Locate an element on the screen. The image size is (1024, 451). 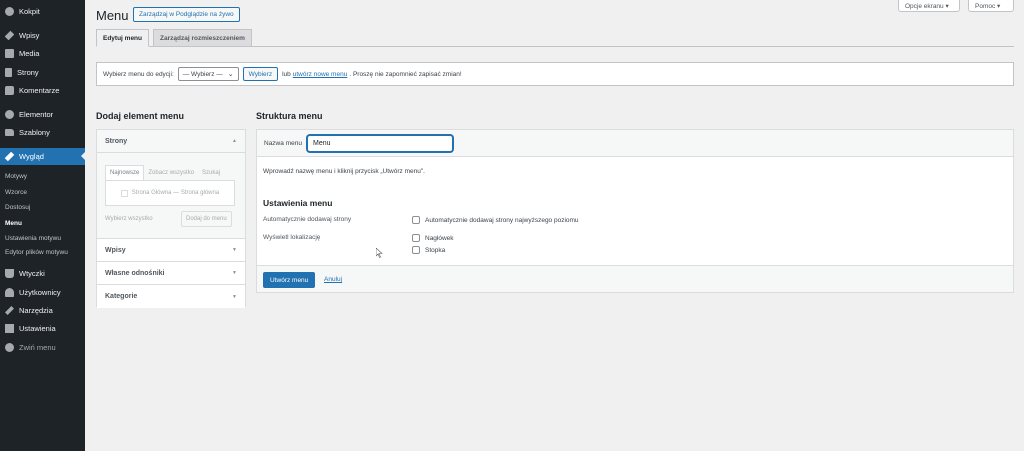
menu-select: — Wybierz — ⌄ is located at coordinates (208, 74).